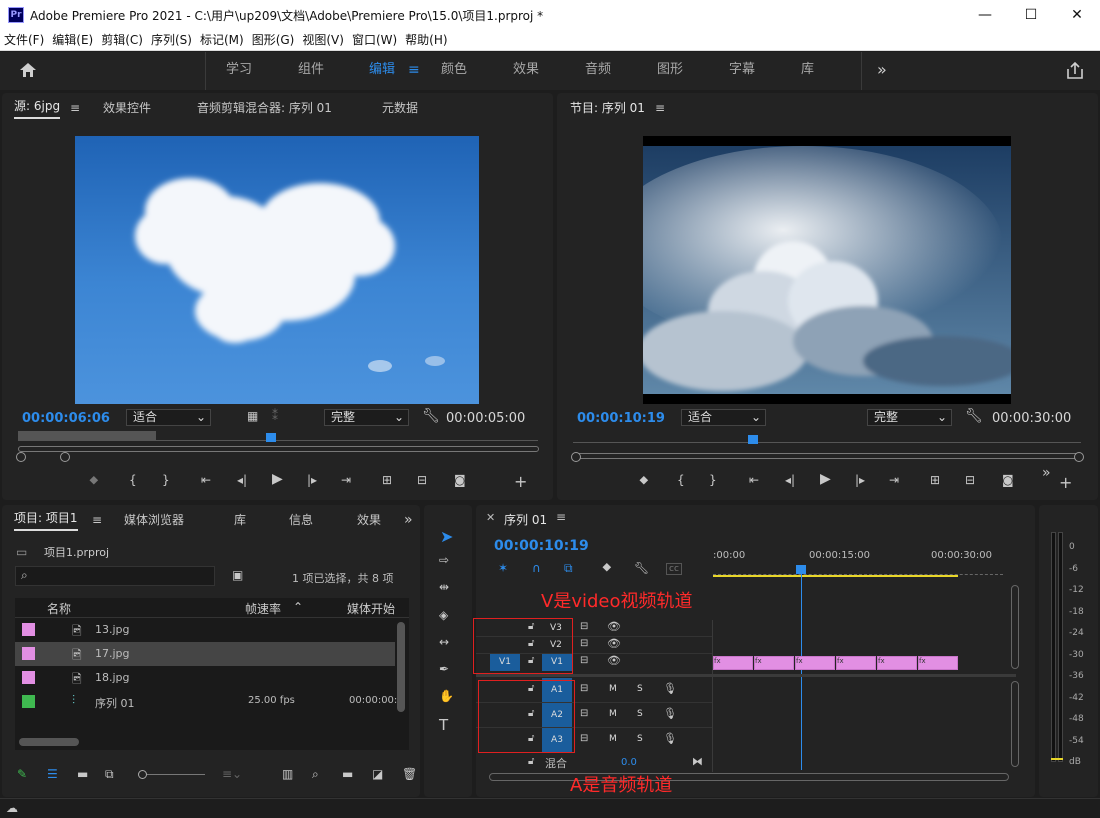  I want to click on tab-metadata: 元数据, so click(400, 108).